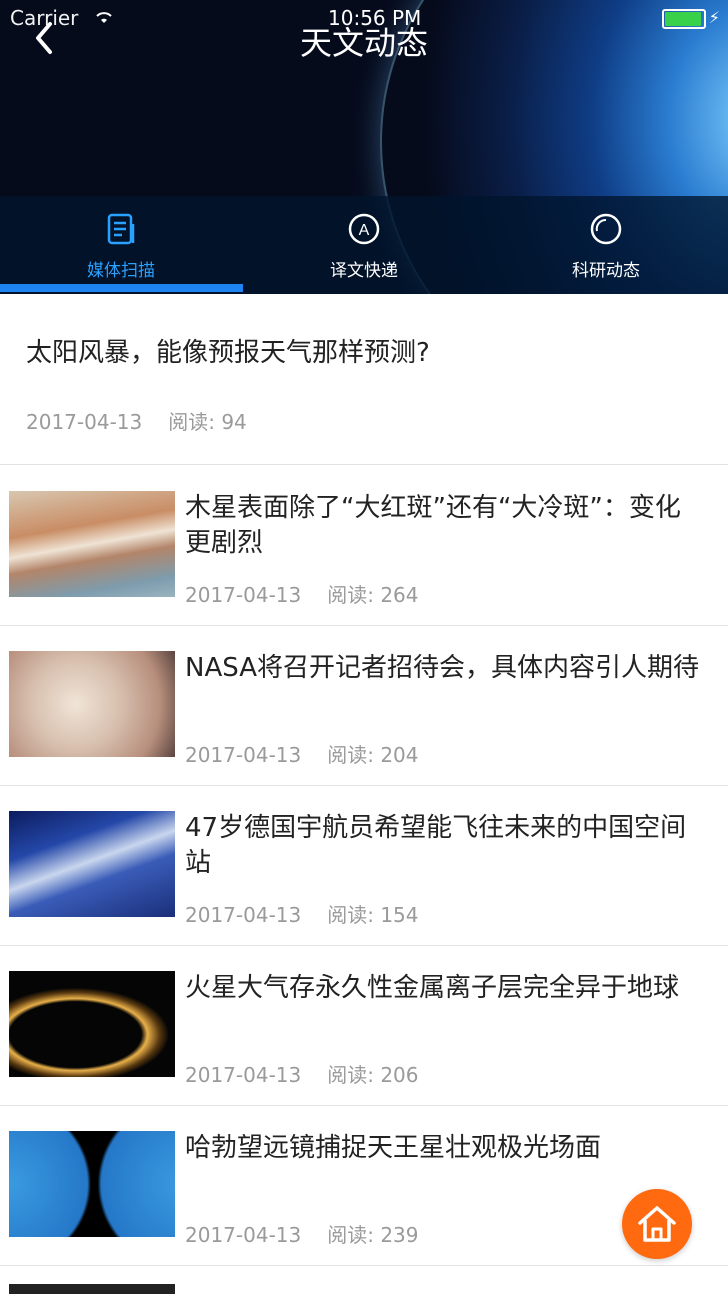  I want to click on tab-research-news: 科研动态, so click(606, 245).